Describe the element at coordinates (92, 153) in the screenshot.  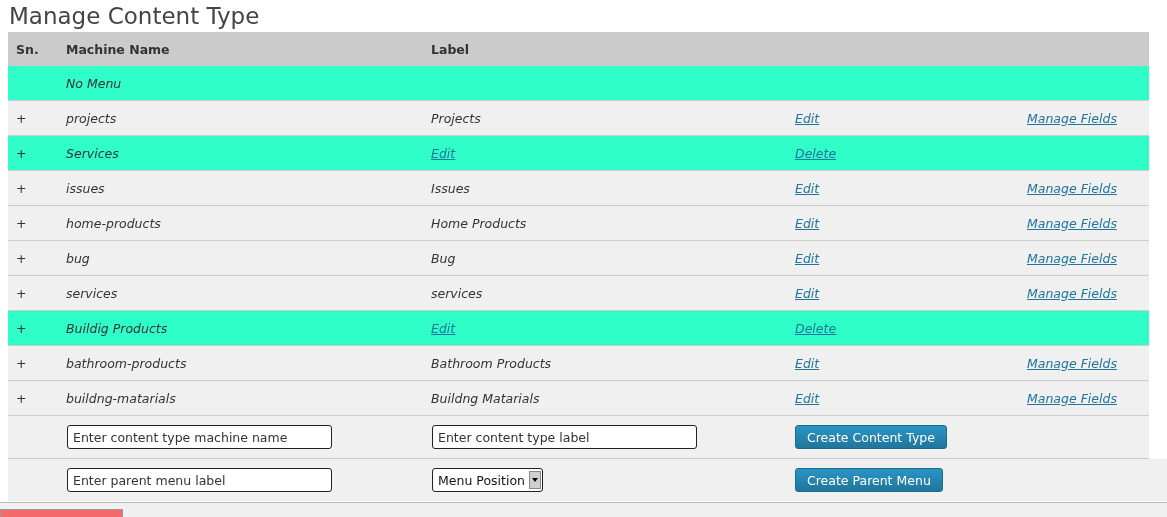
I see `menu-name: Services` at that location.